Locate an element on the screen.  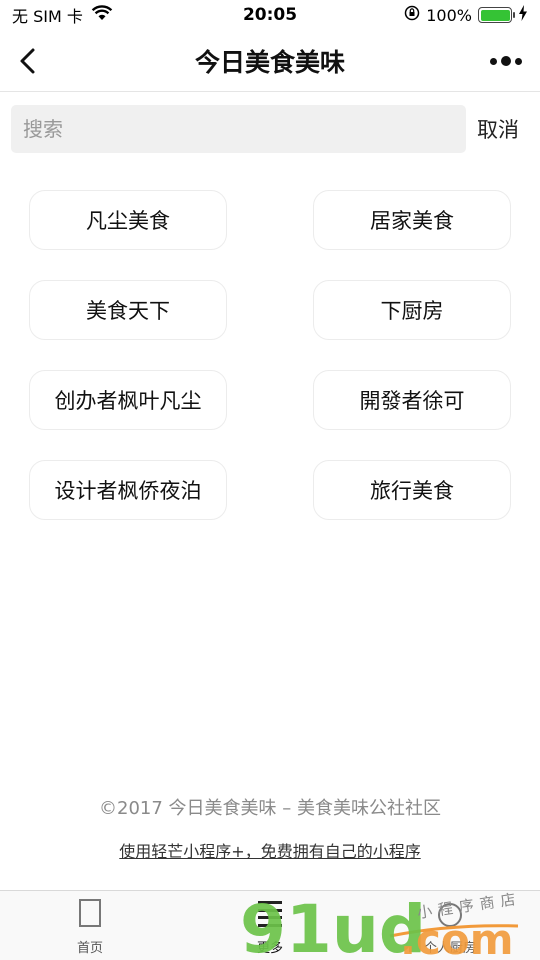
tag-button: 開發者徐可 is located at coordinates (412, 400).